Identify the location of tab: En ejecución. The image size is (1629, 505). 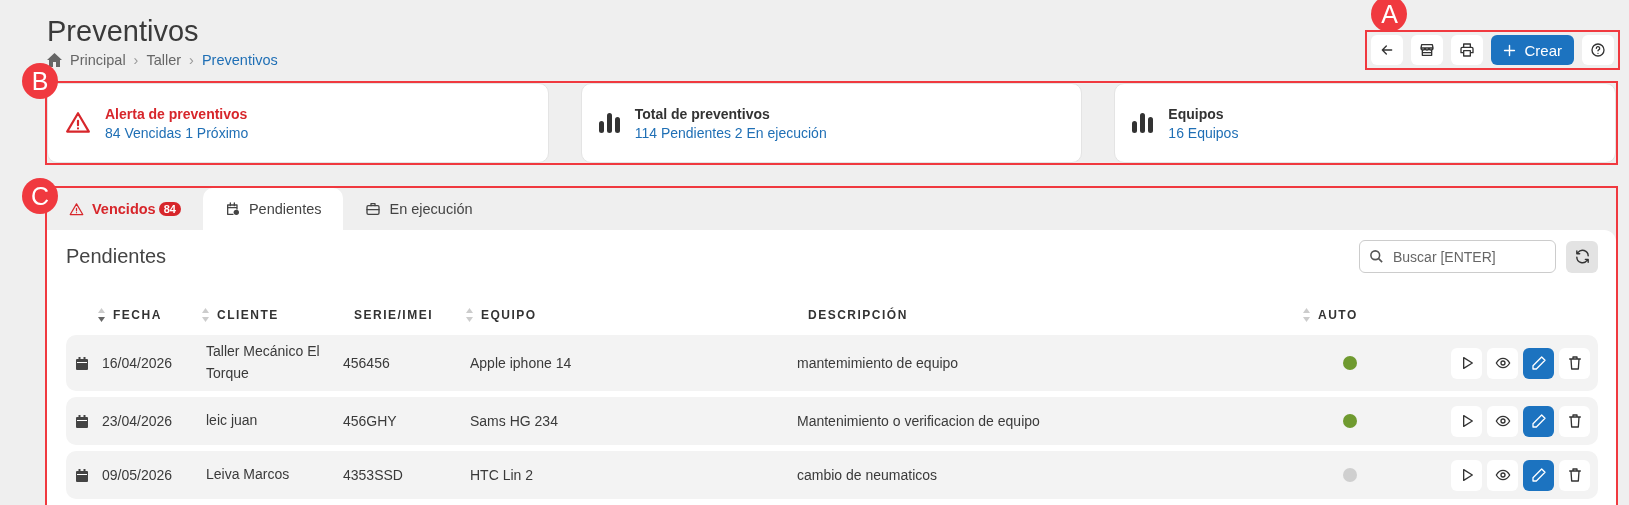
(419, 209).